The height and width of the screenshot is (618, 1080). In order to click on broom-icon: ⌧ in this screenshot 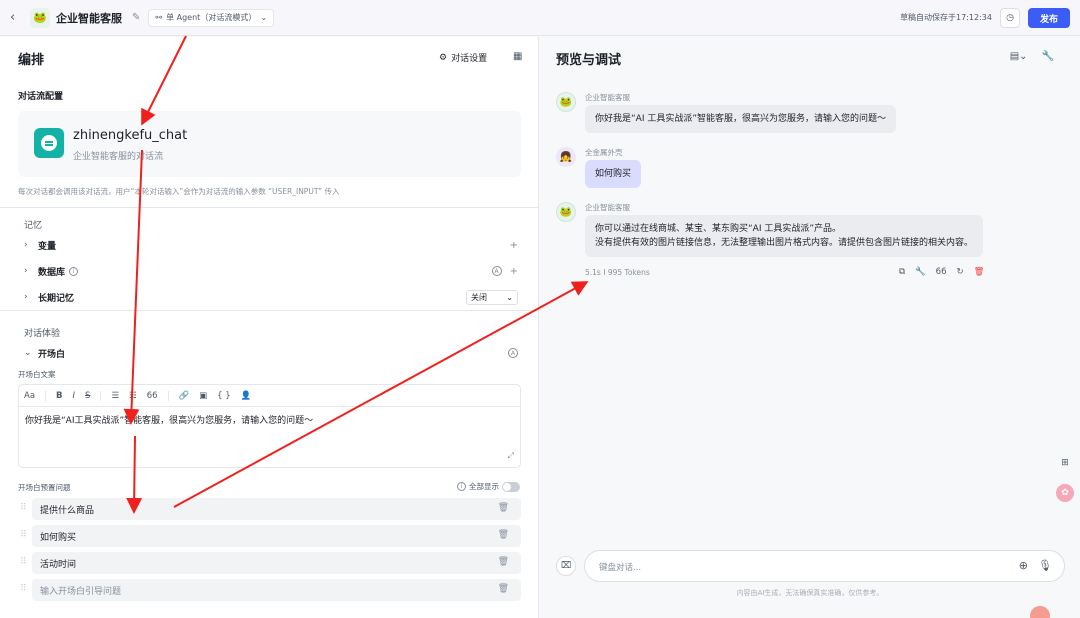, I will do `click(566, 566)`.